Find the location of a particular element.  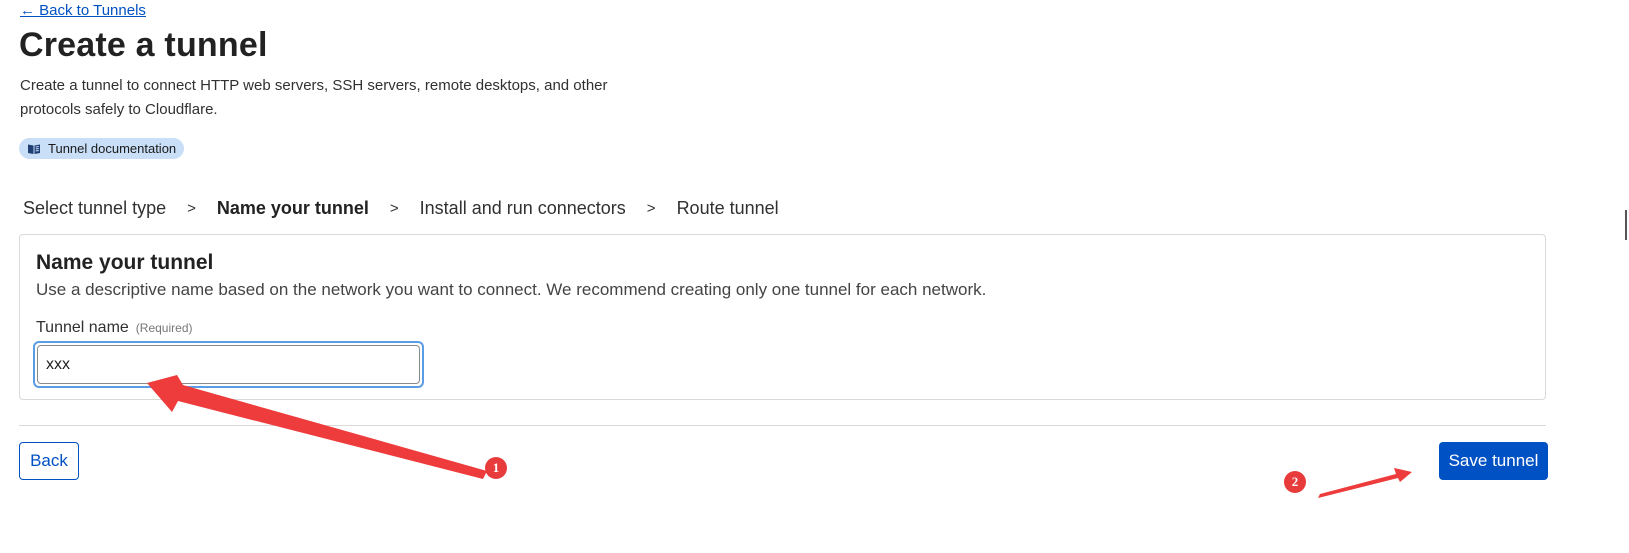

save-tunnel-button: Save tunnel is located at coordinates (1493, 461).